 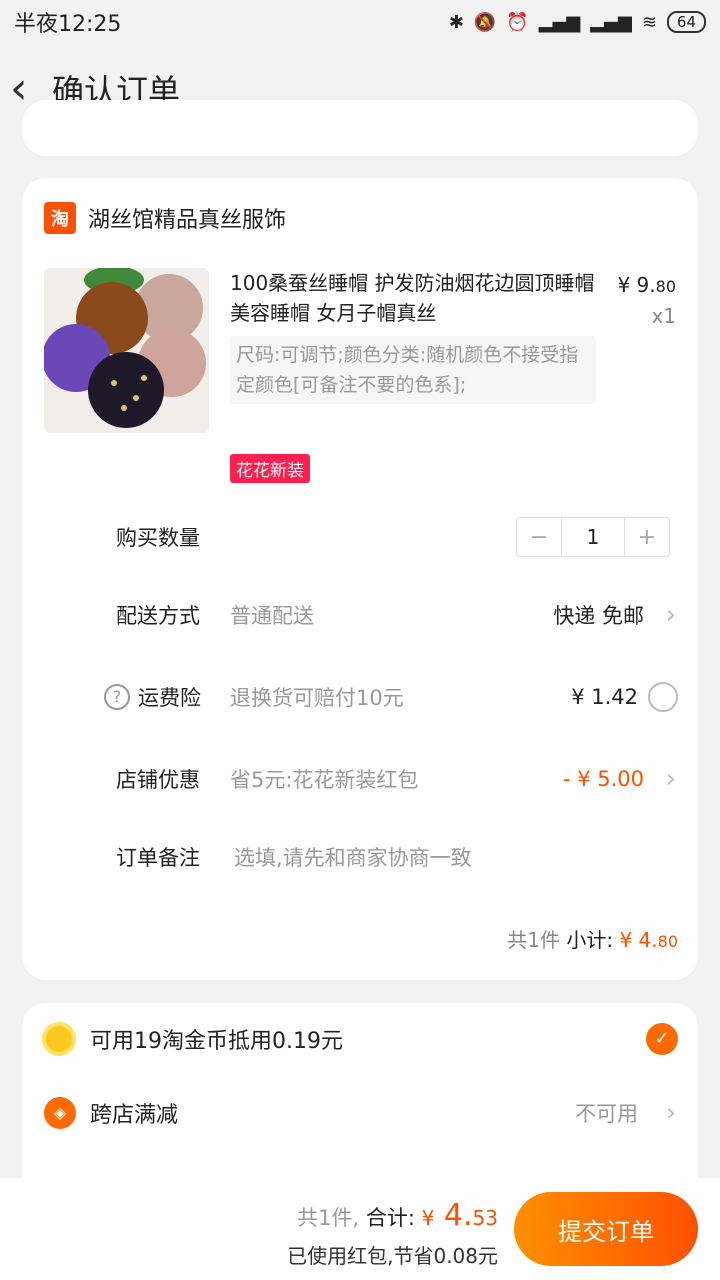 I want to click on remark-row: 订单备注 选填,请先和商家协商一致, so click(x=360, y=857).